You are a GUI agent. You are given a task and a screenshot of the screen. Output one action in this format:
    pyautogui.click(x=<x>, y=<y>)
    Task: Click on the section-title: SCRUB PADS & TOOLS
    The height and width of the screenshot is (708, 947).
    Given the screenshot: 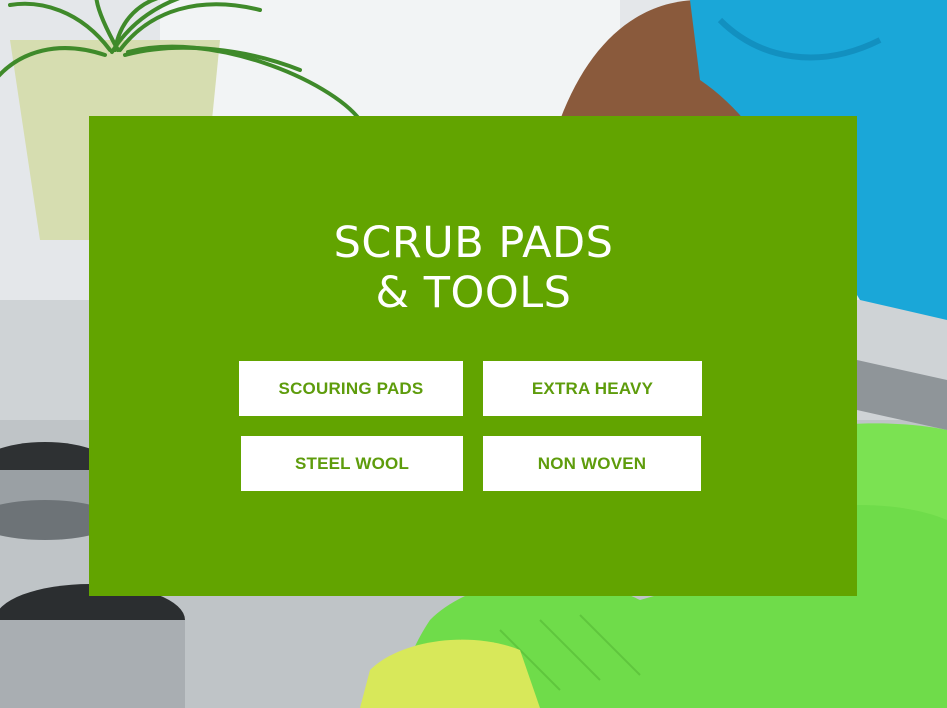 What is the action you would take?
    pyautogui.click(x=473, y=268)
    